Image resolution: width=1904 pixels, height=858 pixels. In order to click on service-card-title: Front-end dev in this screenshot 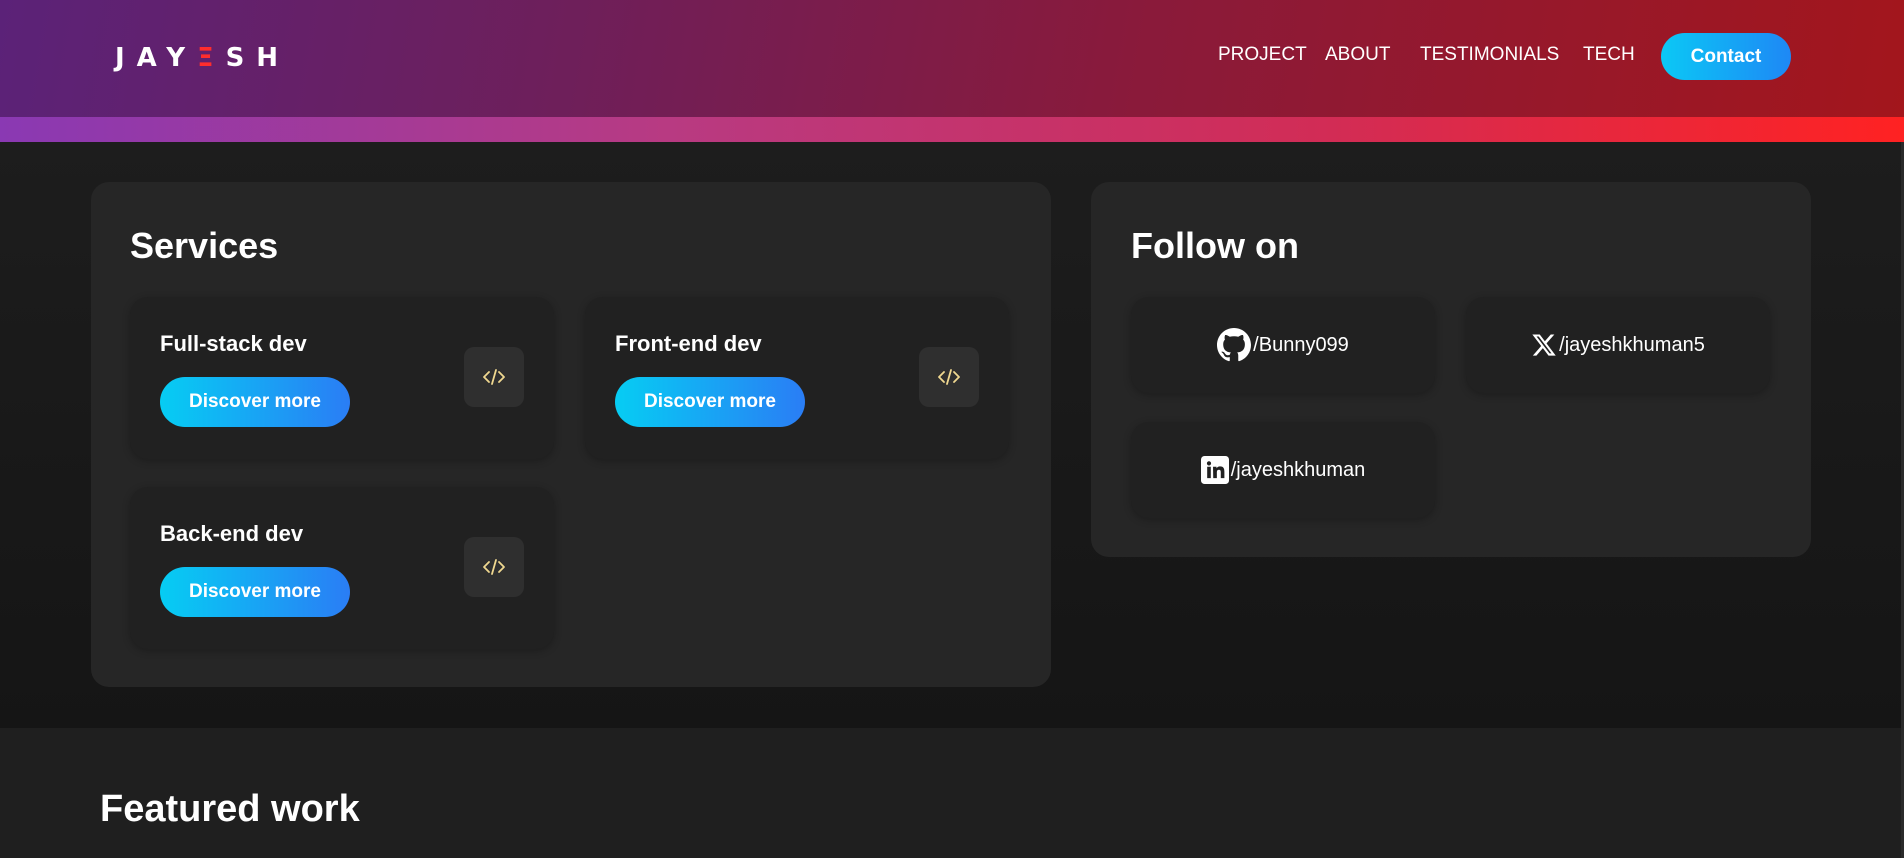, I will do `click(688, 343)`.